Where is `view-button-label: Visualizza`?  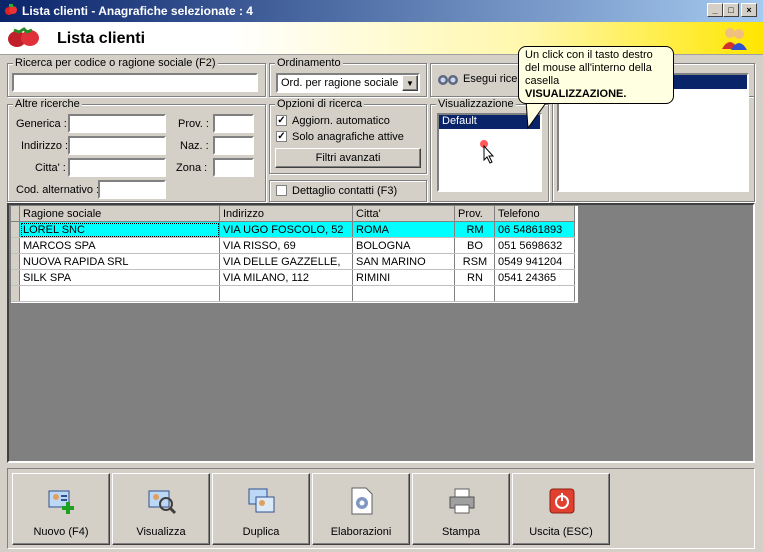
view-button-label: Visualizza is located at coordinates (161, 532).